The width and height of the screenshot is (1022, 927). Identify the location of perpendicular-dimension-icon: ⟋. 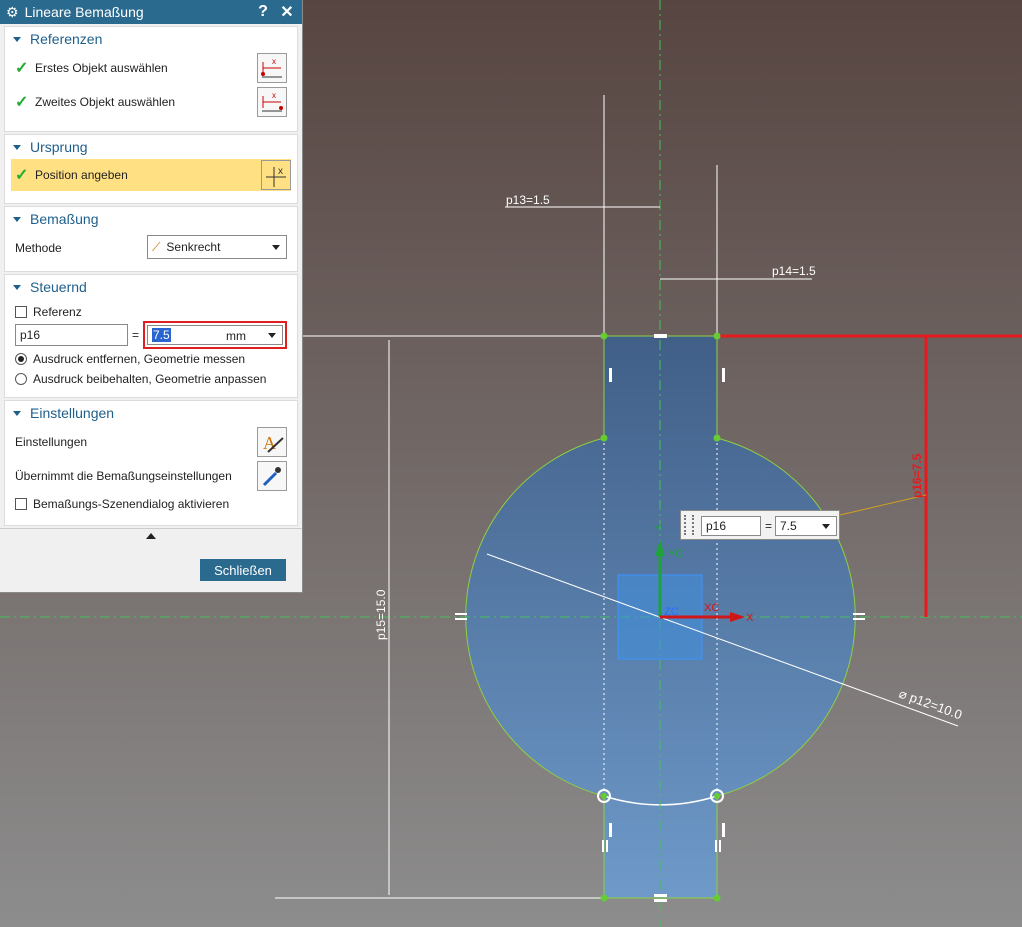
(156, 246).